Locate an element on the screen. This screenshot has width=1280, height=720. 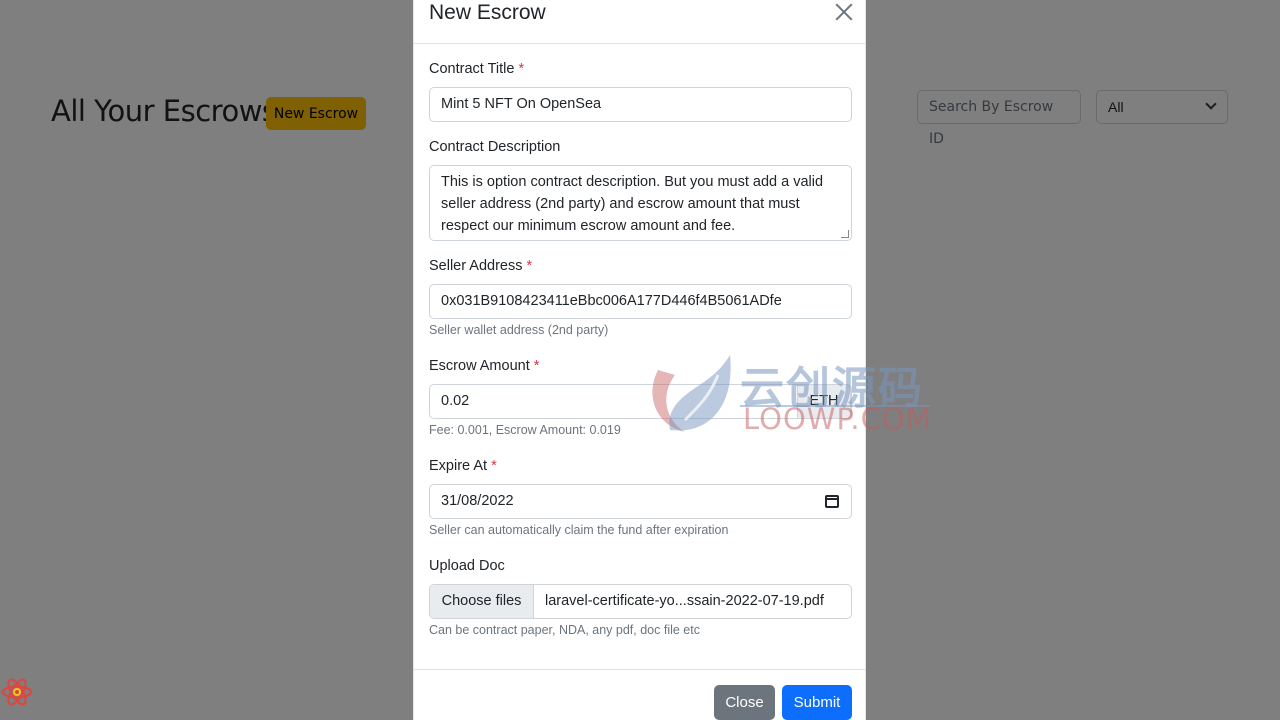
close-icon is located at coordinates (844, 12).